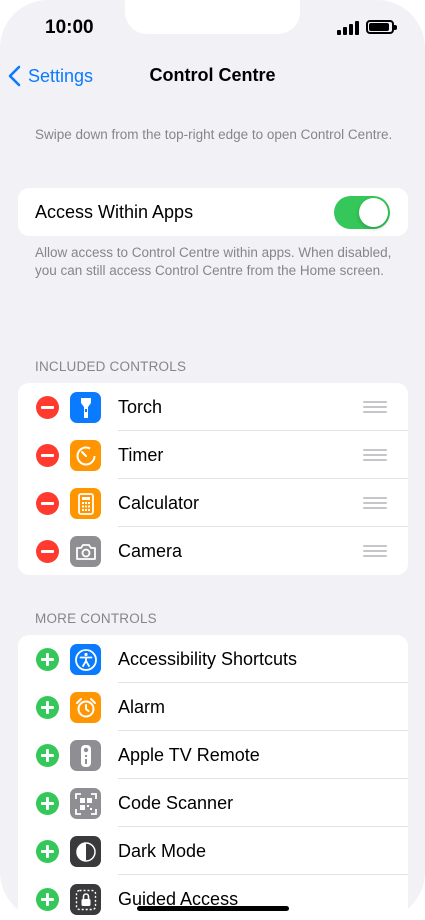 The width and height of the screenshot is (425, 920). What do you see at coordinates (47, 707) in the screenshot?
I see `add-alarm-button` at bounding box center [47, 707].